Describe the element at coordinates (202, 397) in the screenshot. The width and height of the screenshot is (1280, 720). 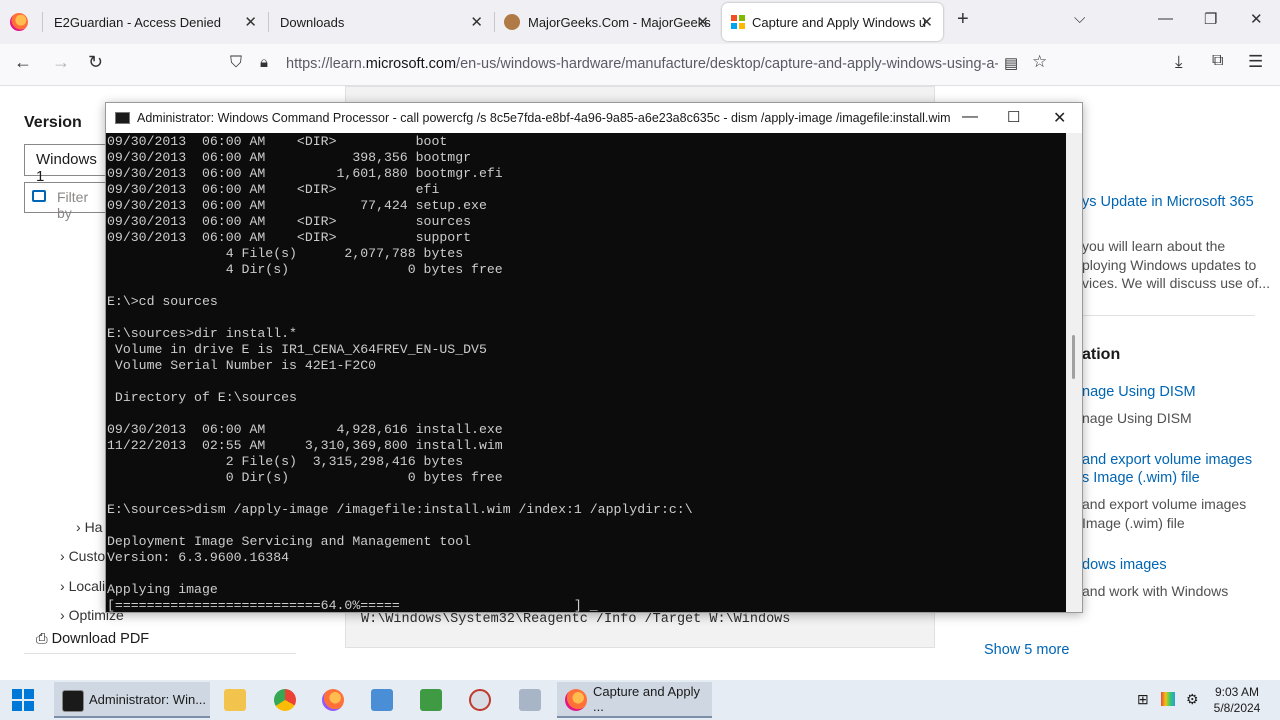
I see `console-line: Directory of E:\sources` at that location.